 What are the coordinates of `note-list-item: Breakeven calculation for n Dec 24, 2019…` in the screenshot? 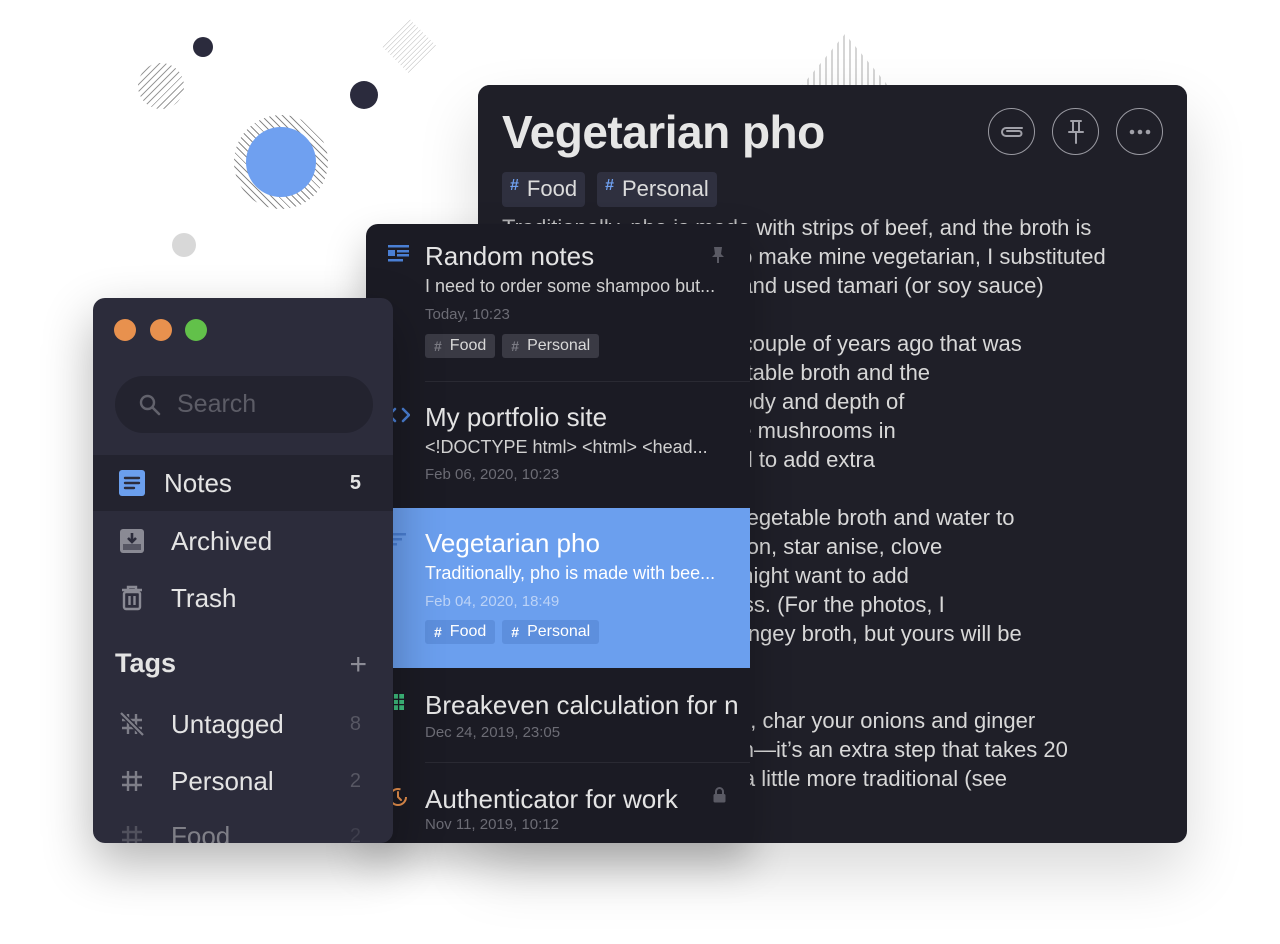 It's located at (558, 715).